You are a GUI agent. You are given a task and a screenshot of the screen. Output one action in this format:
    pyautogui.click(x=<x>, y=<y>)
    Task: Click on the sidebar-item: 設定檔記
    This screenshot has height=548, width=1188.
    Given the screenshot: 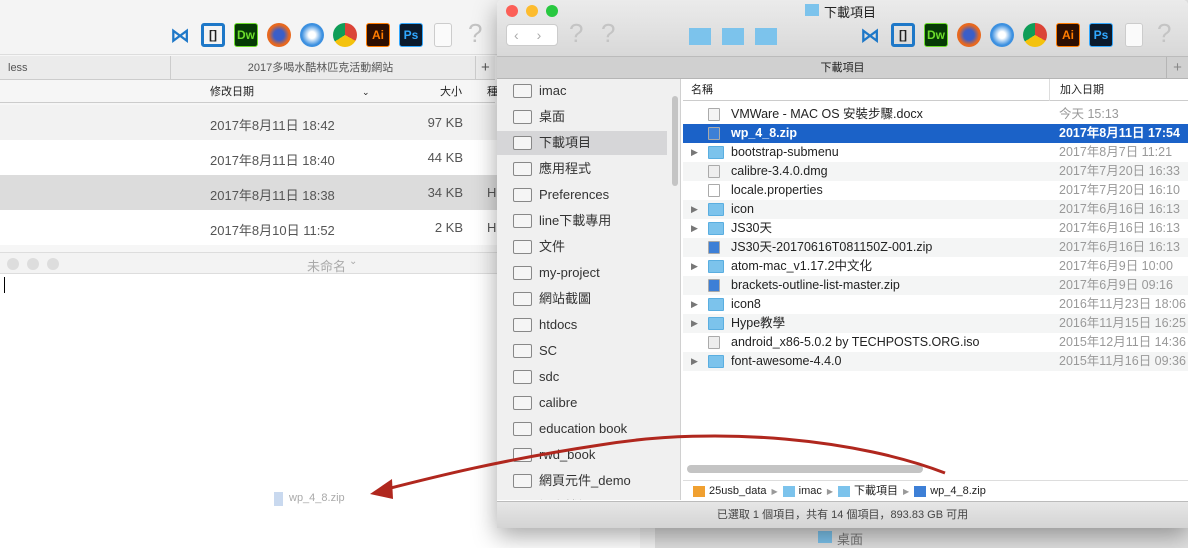 What is the action you would take?
    pyautogui.click(x=582, y=497)
    